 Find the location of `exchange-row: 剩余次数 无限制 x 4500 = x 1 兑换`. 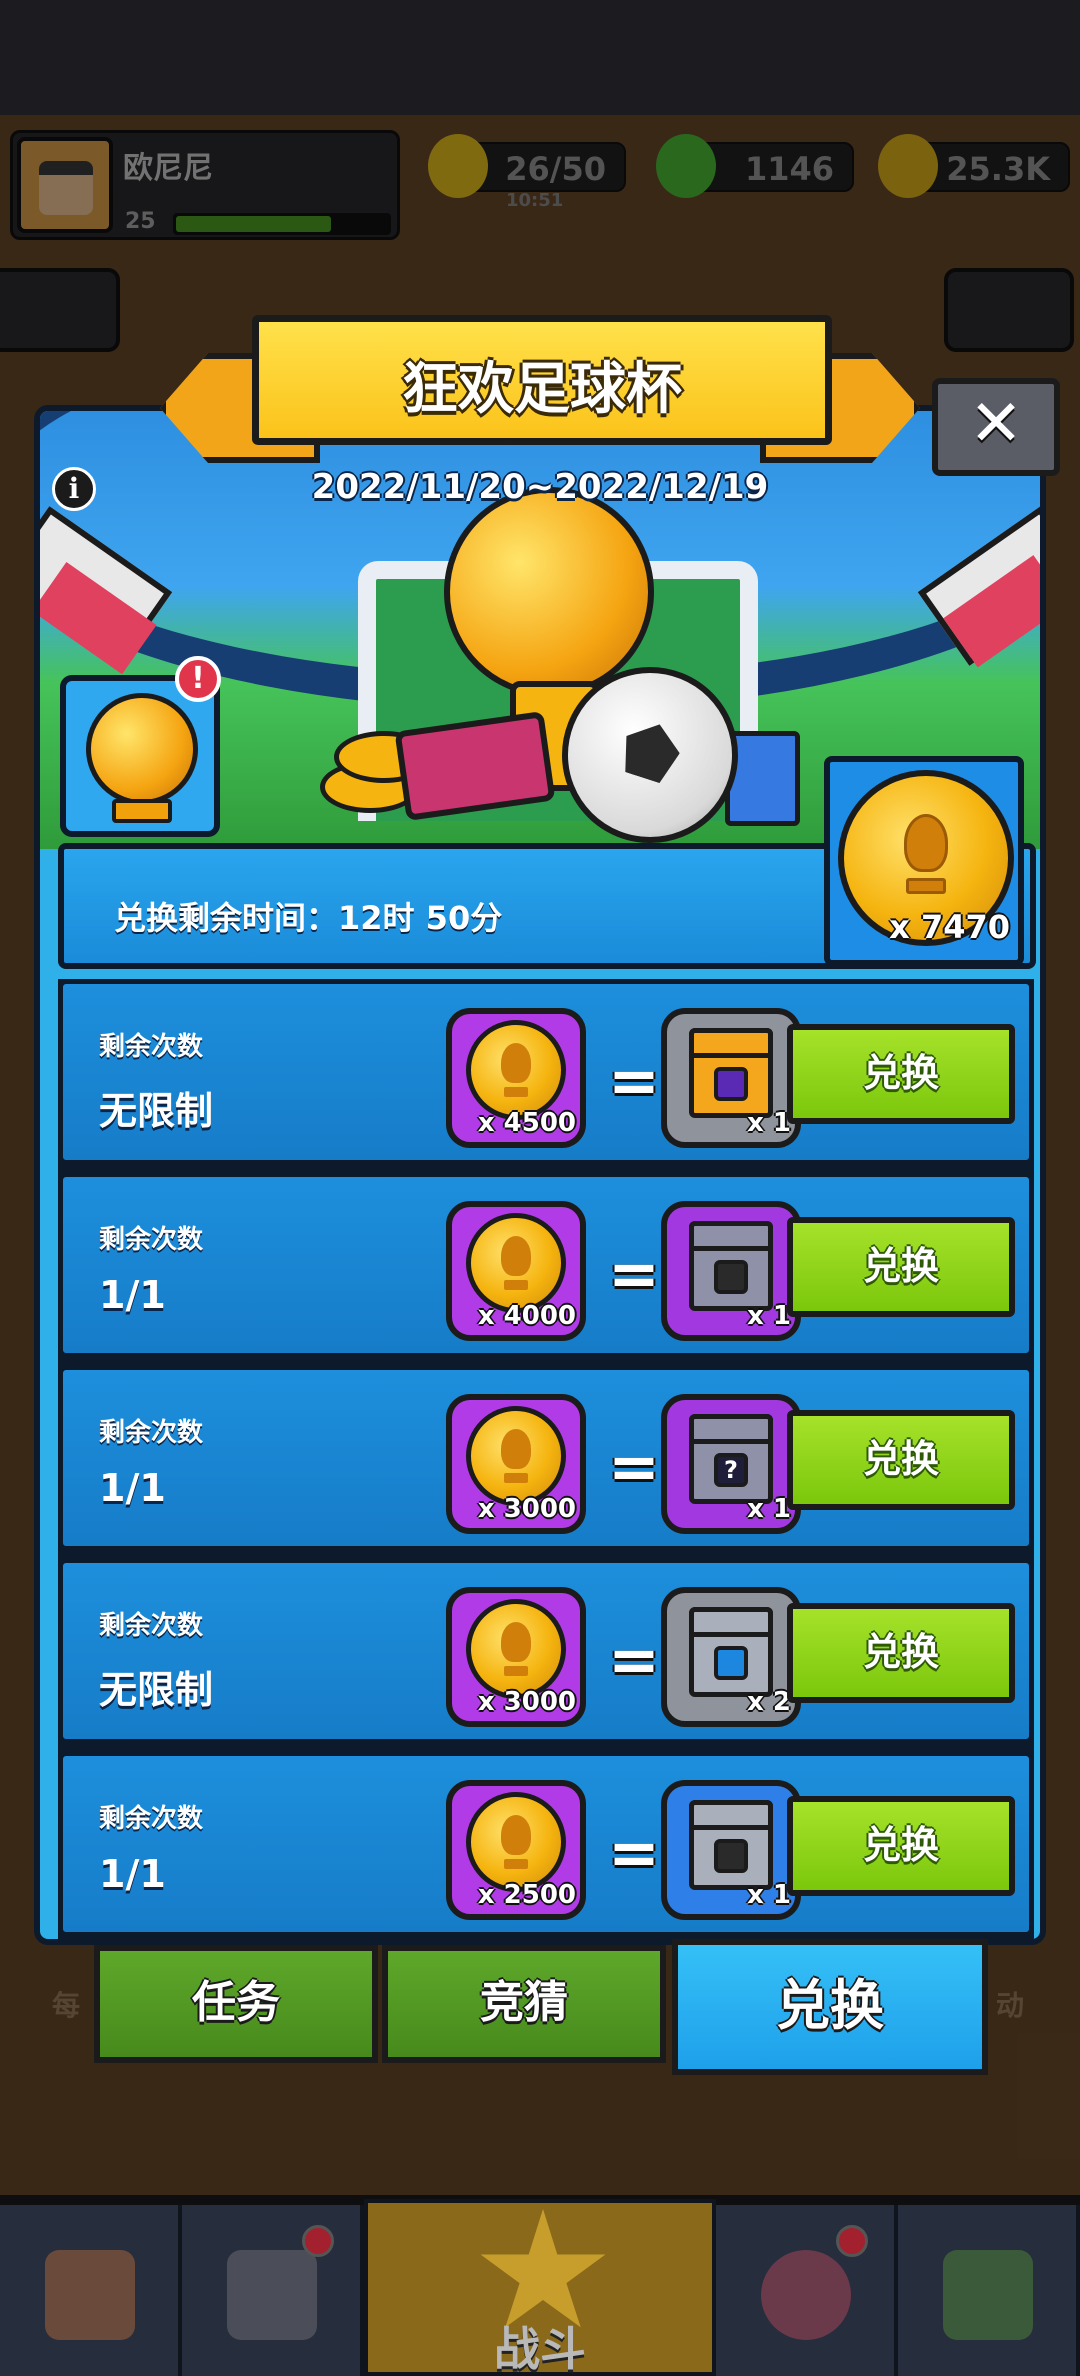

exchange-row: 剩余次数 无限制 x 4500 = x 1 兑换 is located at coordinates (546, 1072).